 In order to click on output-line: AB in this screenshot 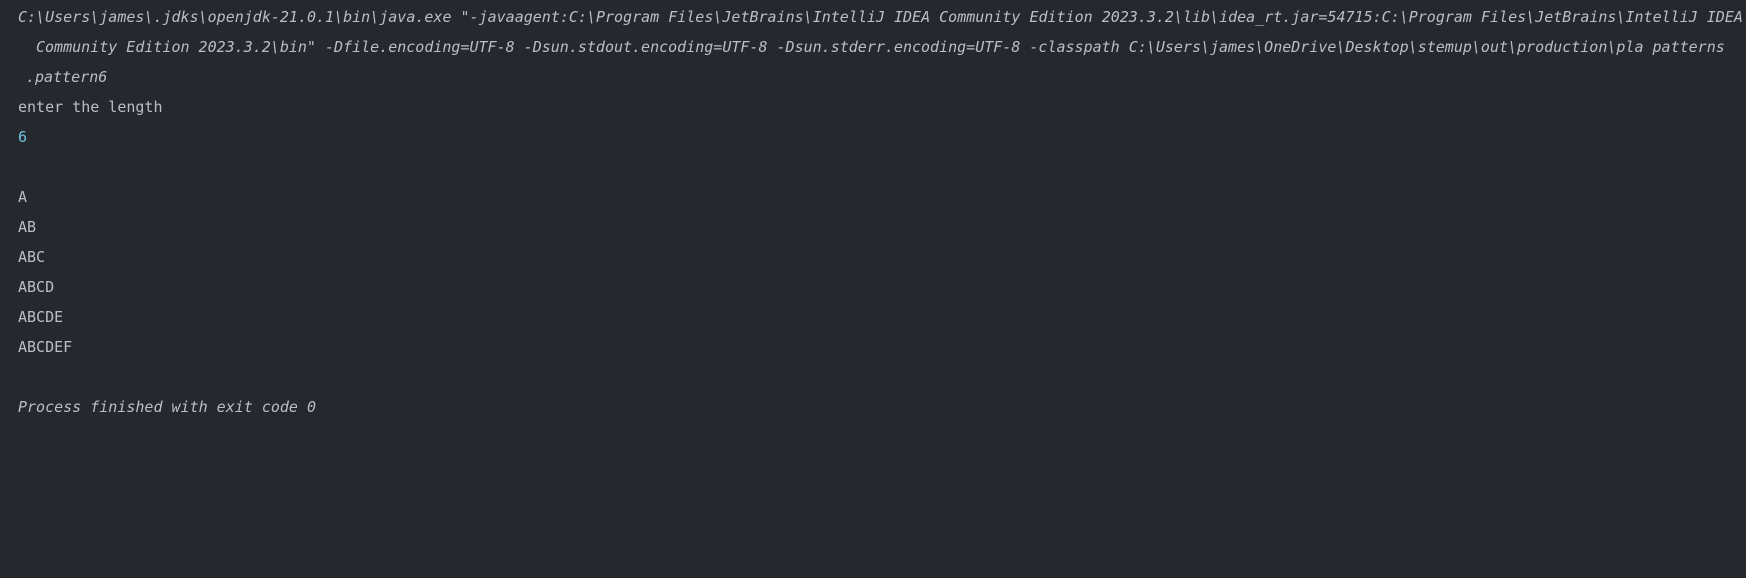, I will do `click(27, 227)`.